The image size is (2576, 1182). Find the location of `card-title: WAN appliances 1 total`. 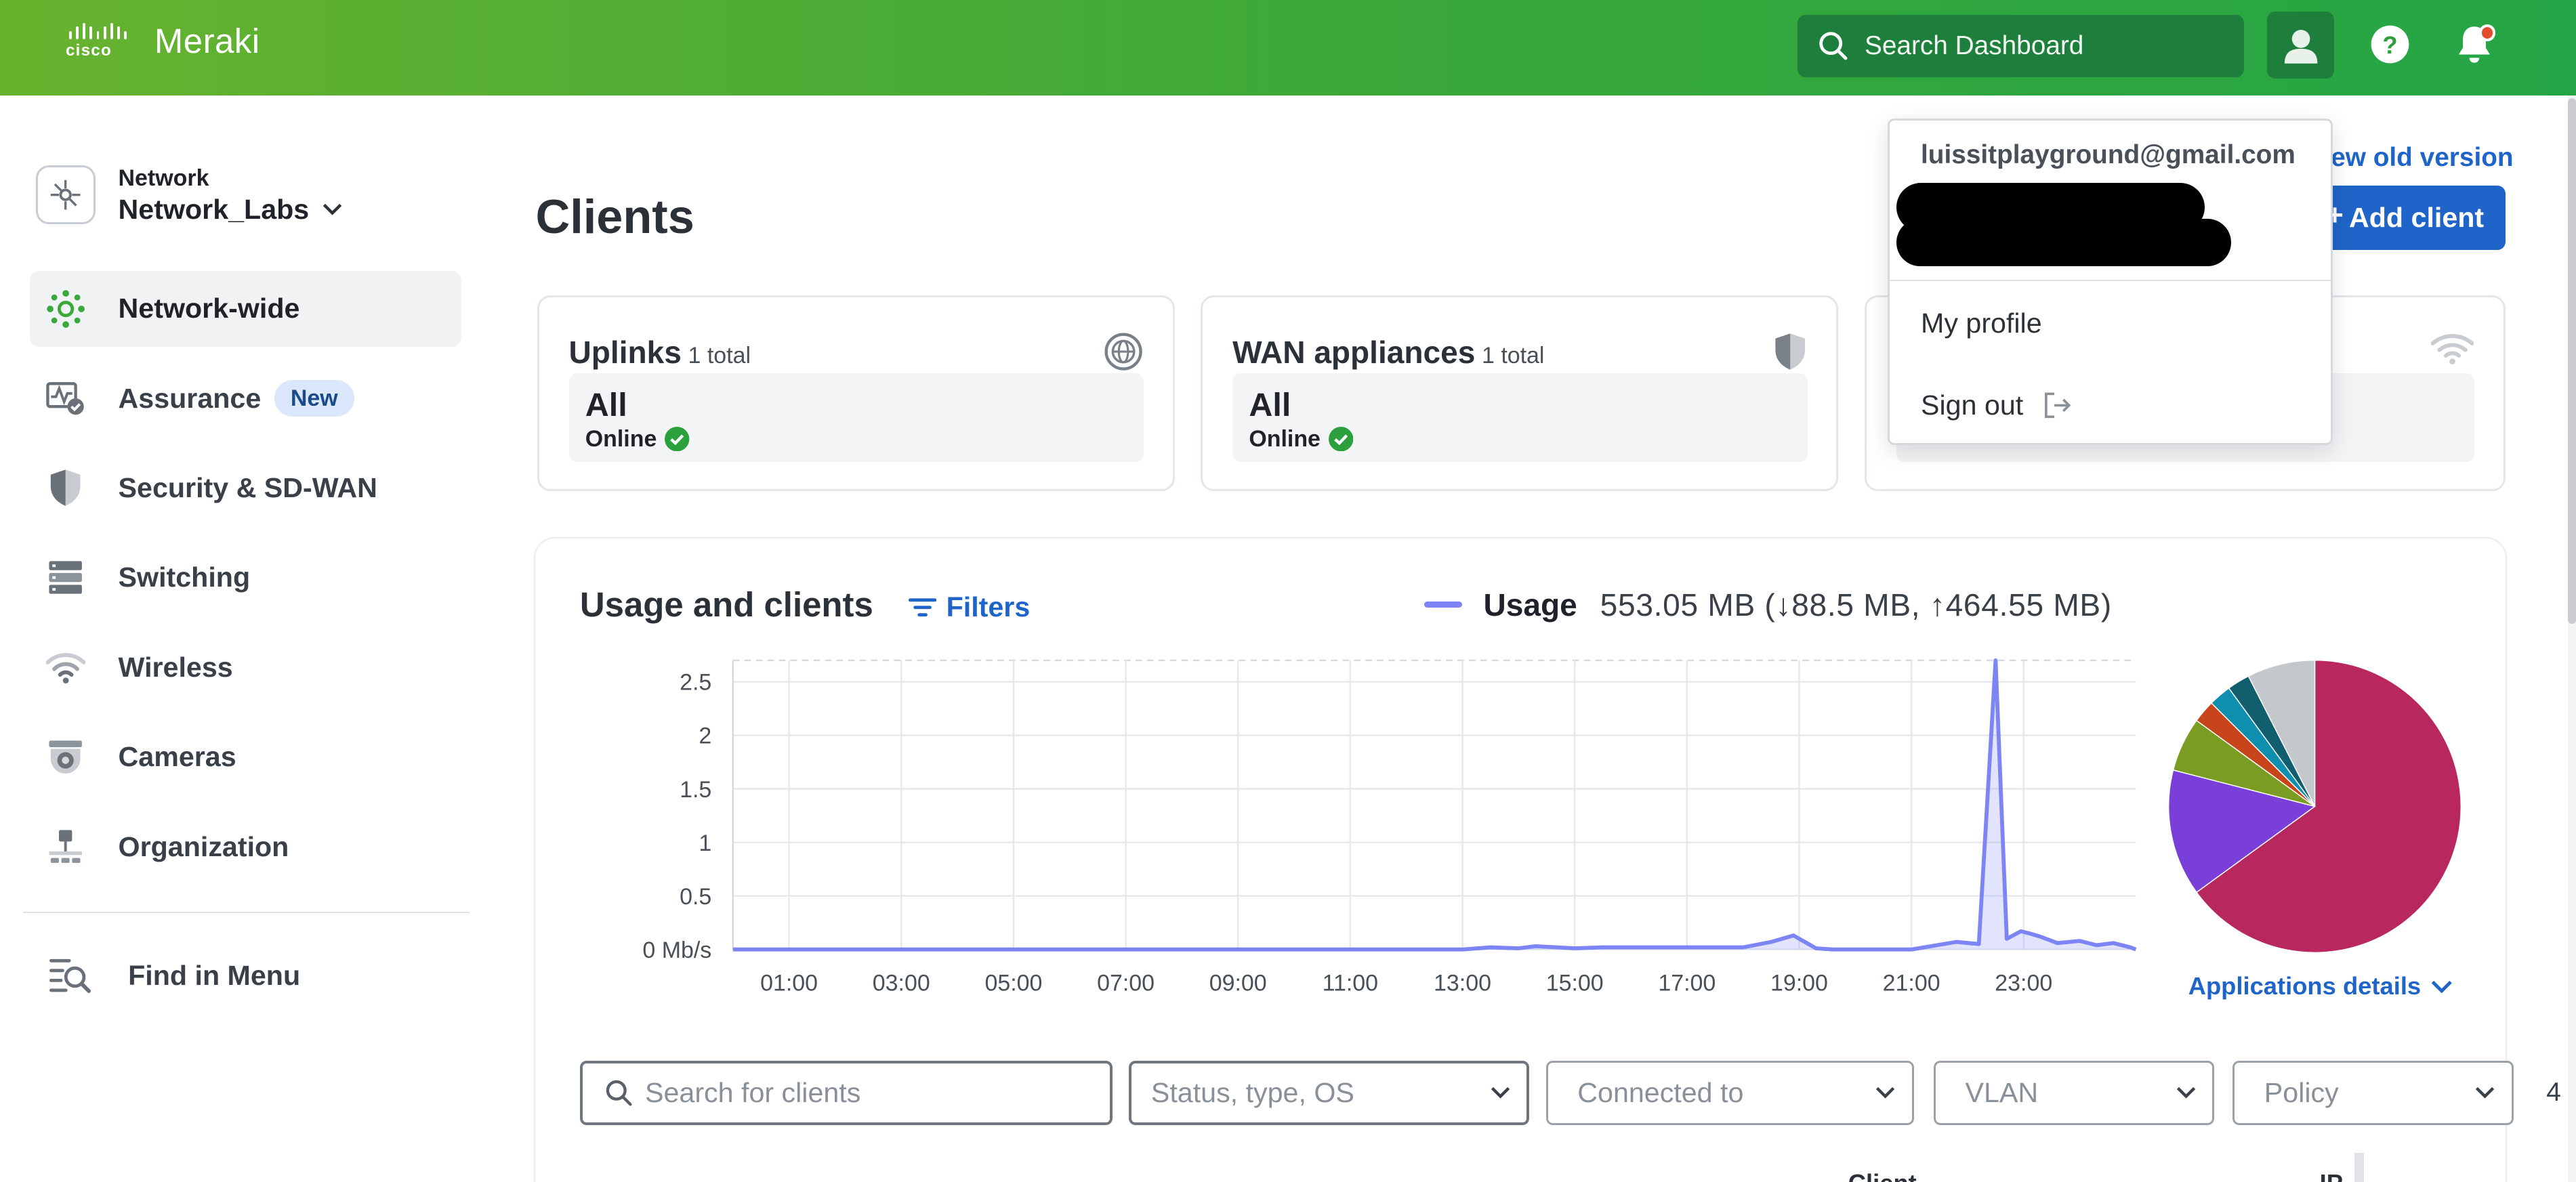

card-title: WAN appliances 1 total is located at coordinates (1388, 353).